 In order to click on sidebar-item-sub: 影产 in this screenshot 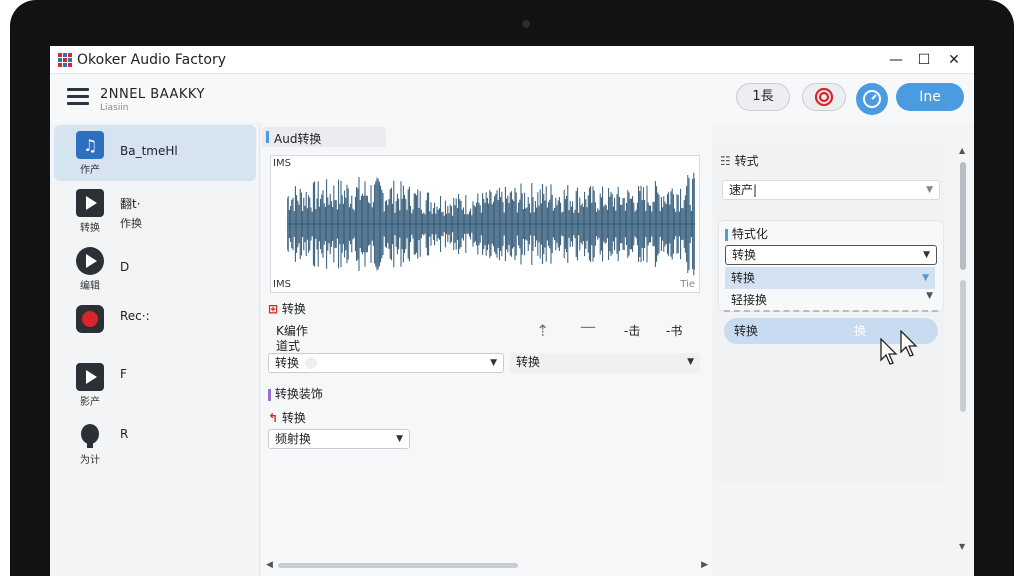, I will do `click(90, 402)`.